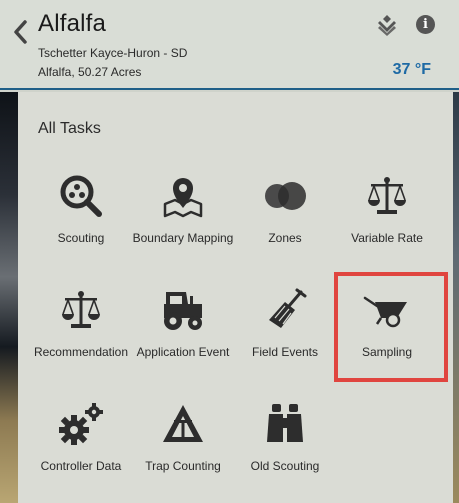 This screenshot has height=503, width=459. I want to click on task-application-event: Application Event, so click(183, 335).